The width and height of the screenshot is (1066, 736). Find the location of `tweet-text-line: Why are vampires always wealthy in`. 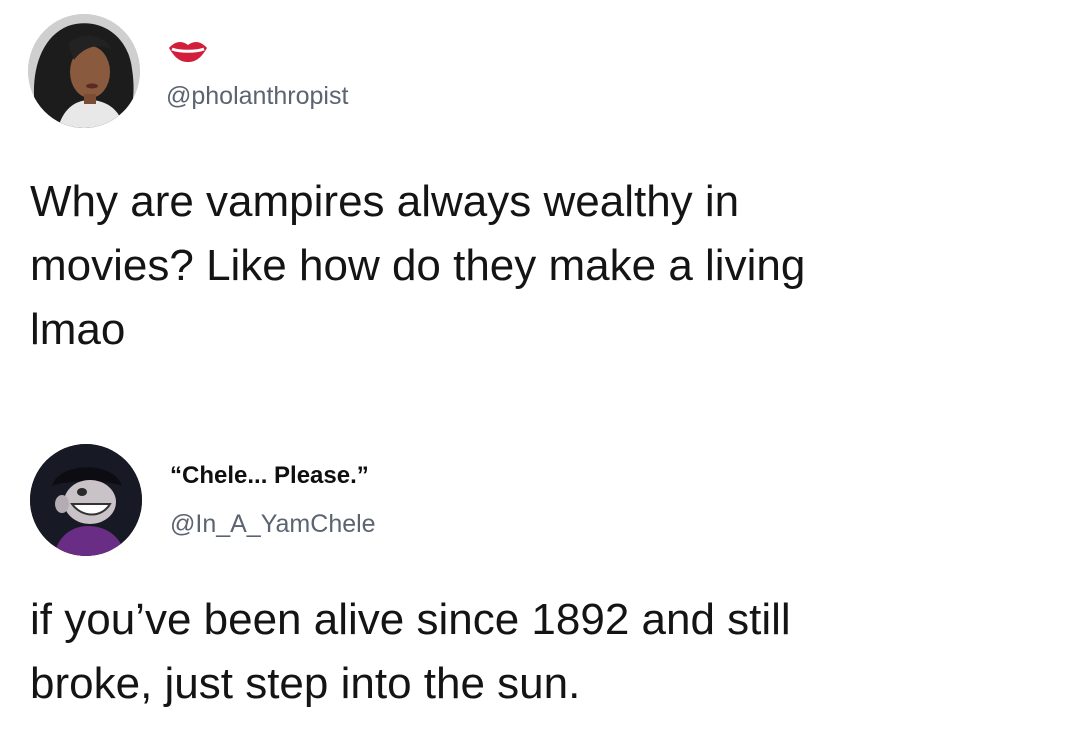

tweet-text-line: Why are vampires always wealthy in is located at coordinates (385, 201).